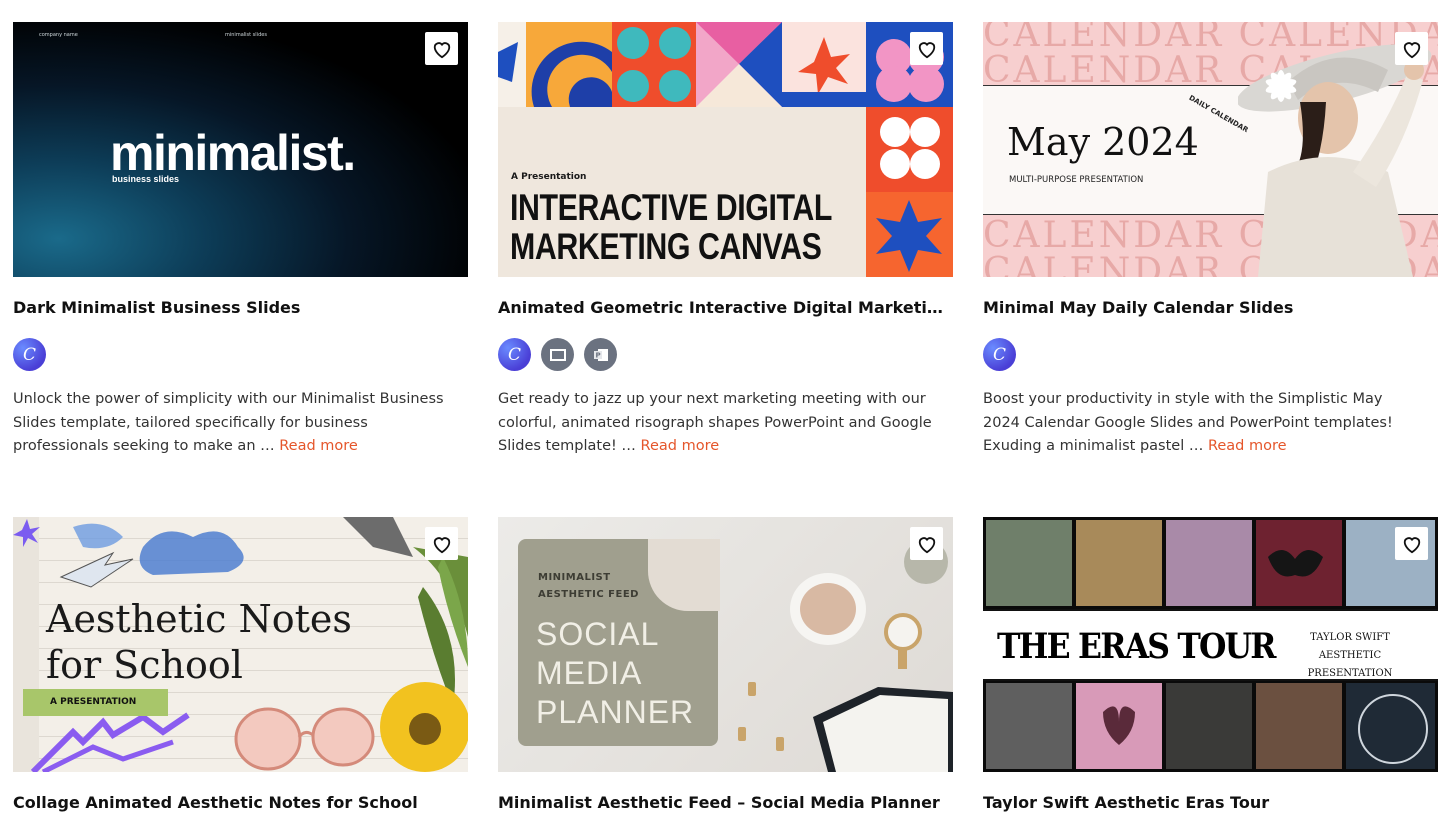 Image resolution: width=1456 pixels, height=826 pixels. What do you see at coordinates (588, 586) in the screenshot?
I see `thumb-kicker: MINIMALIST AESTHETIC FEED` at bounding box center [588, 586].